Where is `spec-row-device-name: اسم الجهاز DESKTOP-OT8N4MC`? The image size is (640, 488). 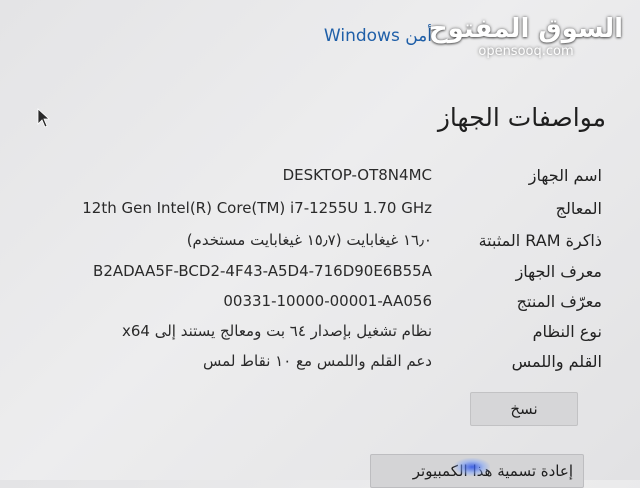
spec-row-device-name: اسم الجهاز DESKTOP-OT8N4MC is located at coordinates (320, 181).